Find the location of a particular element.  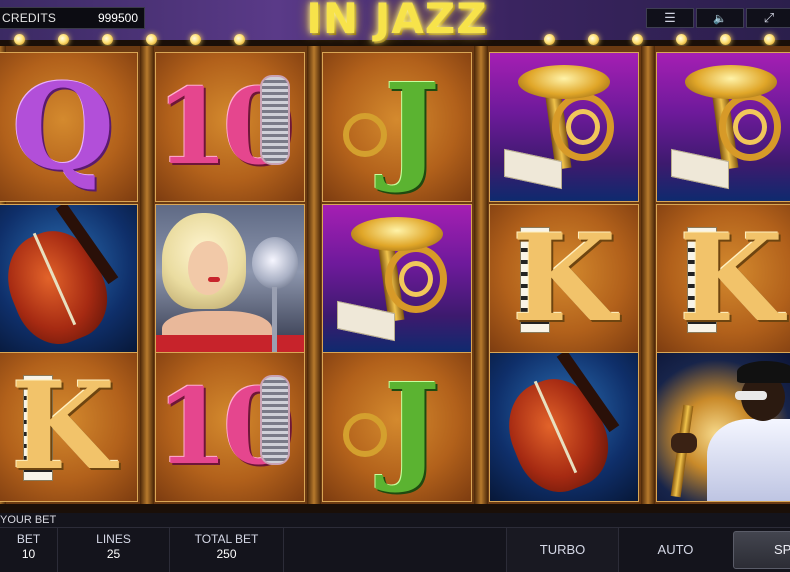

sax-player-hand is located at coordinates (684, 443).